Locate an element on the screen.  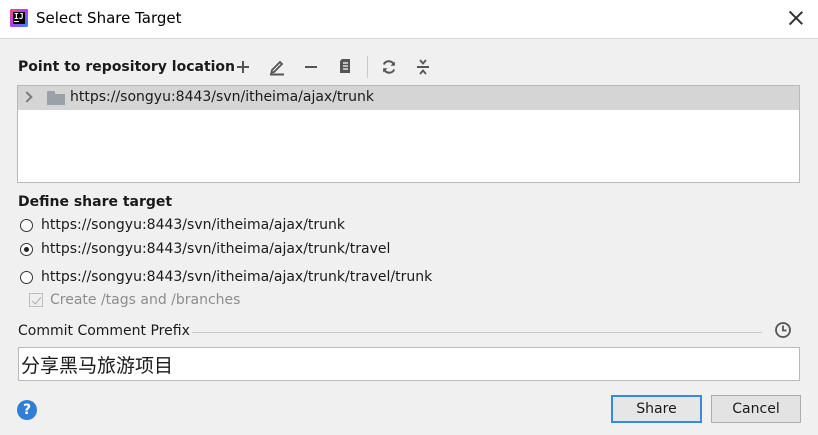
create-tags-label: Create /tags and /branches is located at coordinates (145, 300).